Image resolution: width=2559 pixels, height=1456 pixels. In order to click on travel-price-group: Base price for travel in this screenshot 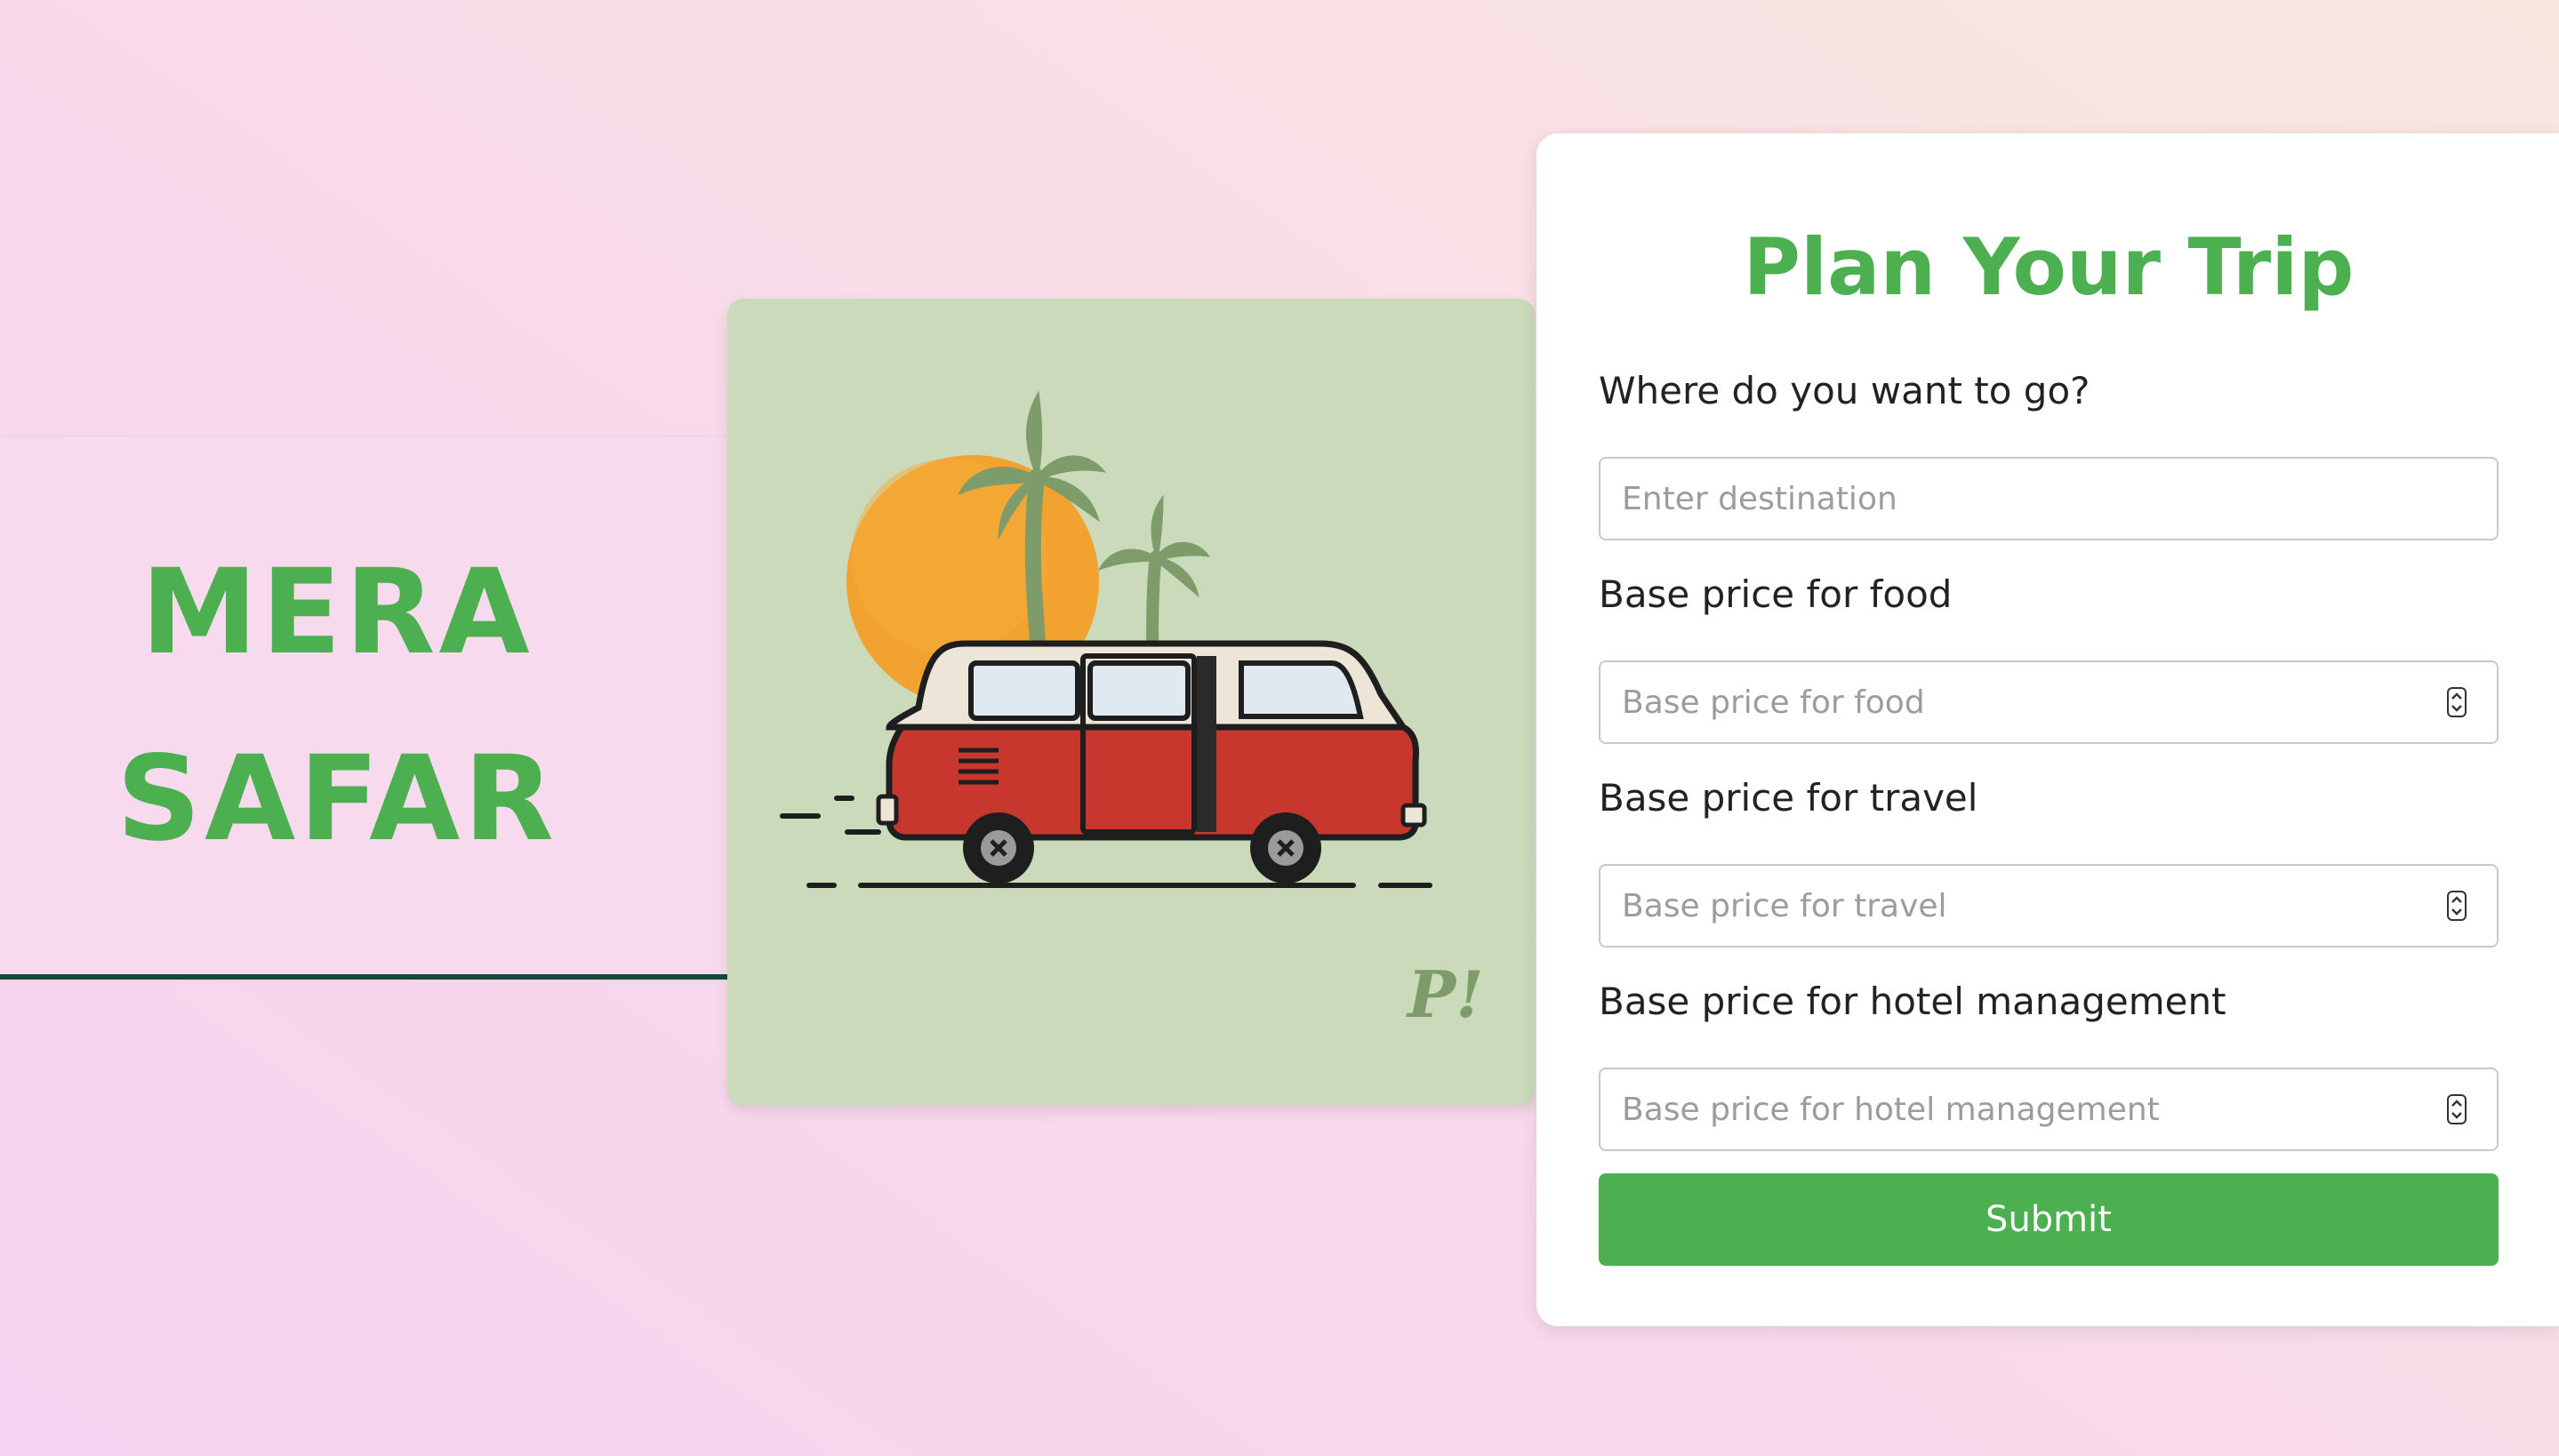, I will do `click(2049, 860)`.